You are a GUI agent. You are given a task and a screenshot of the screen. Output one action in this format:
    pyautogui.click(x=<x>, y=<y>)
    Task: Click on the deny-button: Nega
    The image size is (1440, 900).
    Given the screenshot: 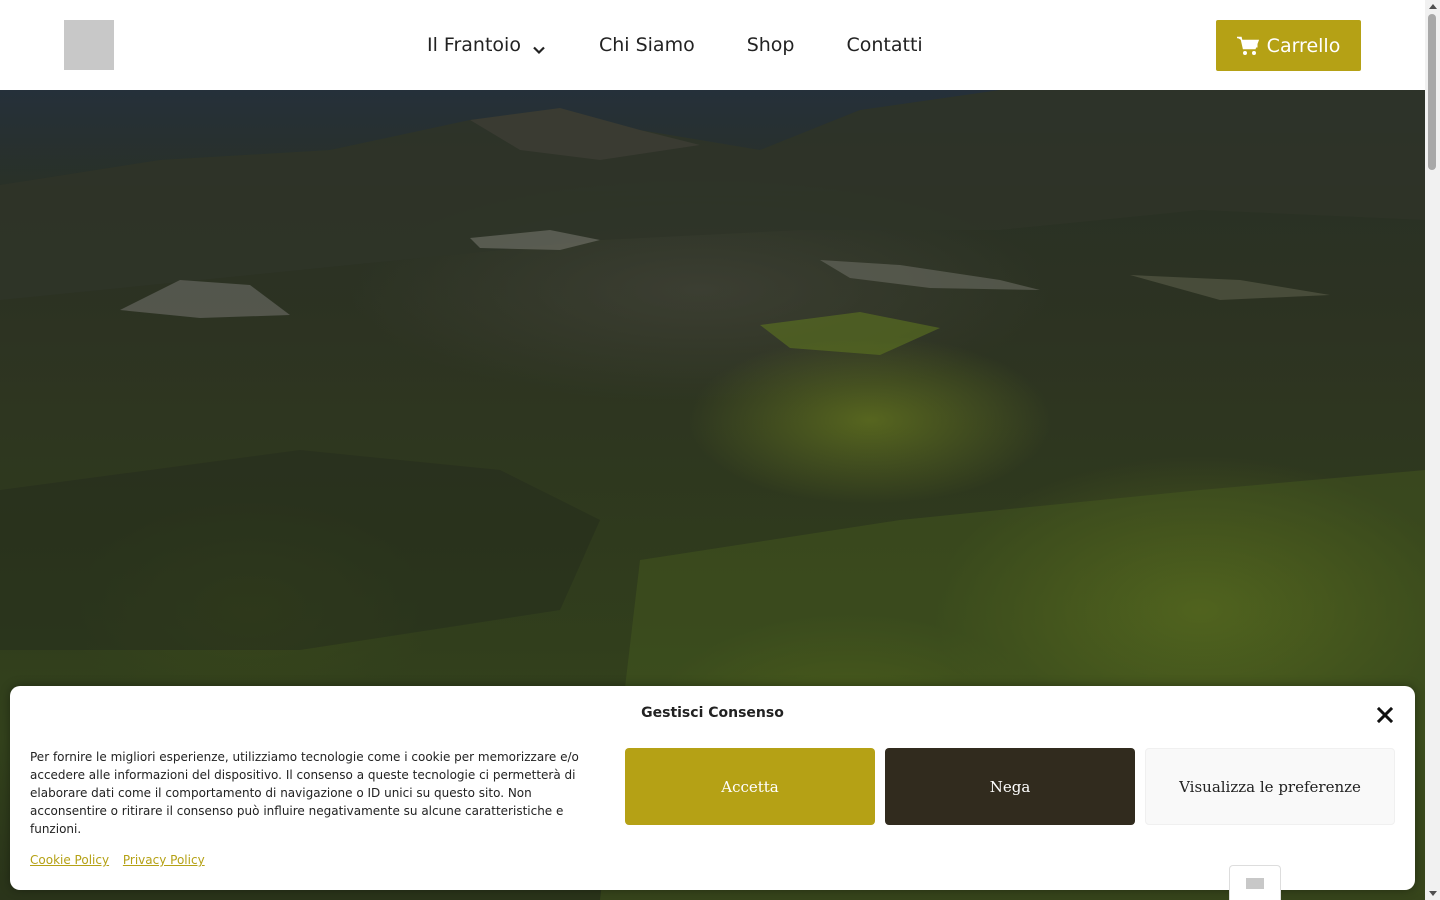 What is the action you would take?
    pyautogui.click(x=1010, y=786)
    